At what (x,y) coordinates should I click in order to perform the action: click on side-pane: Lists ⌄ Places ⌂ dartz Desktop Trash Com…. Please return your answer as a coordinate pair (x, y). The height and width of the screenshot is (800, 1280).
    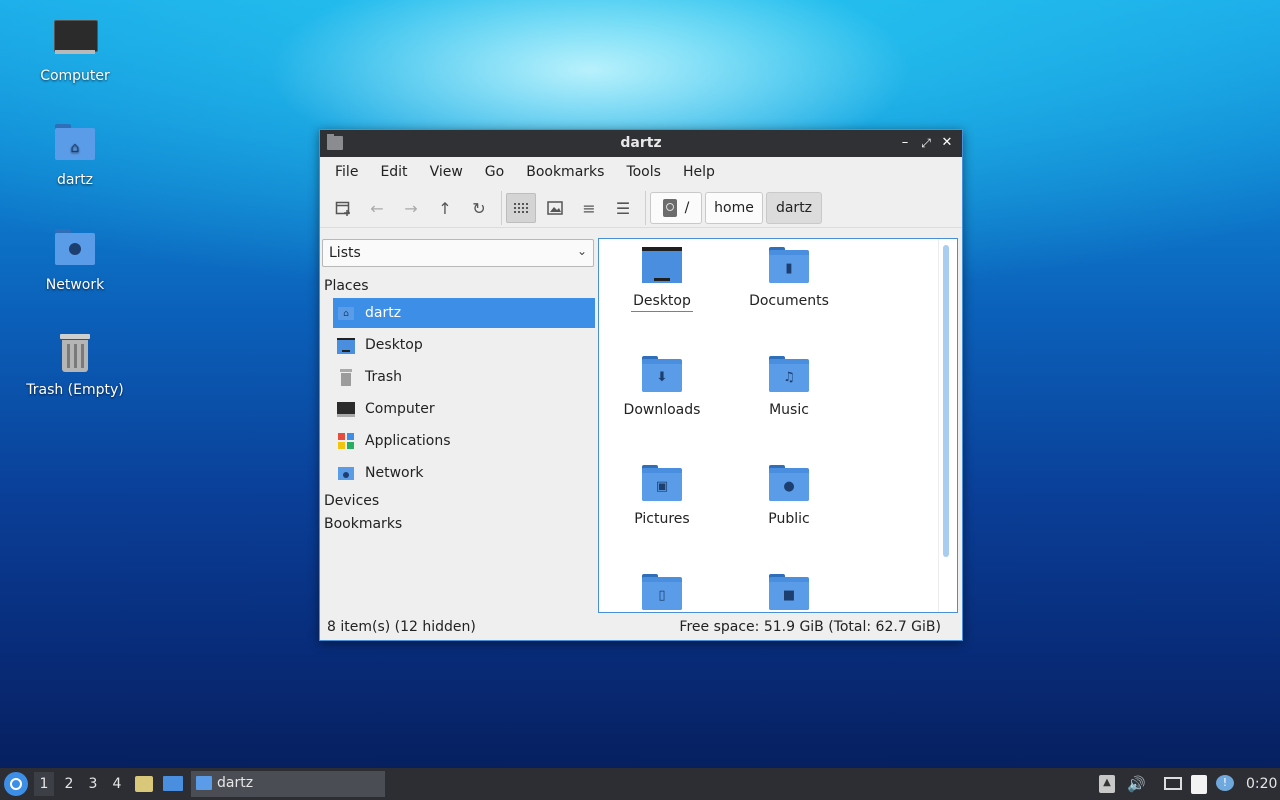
    Looking at the image, I should click on (458, 424).